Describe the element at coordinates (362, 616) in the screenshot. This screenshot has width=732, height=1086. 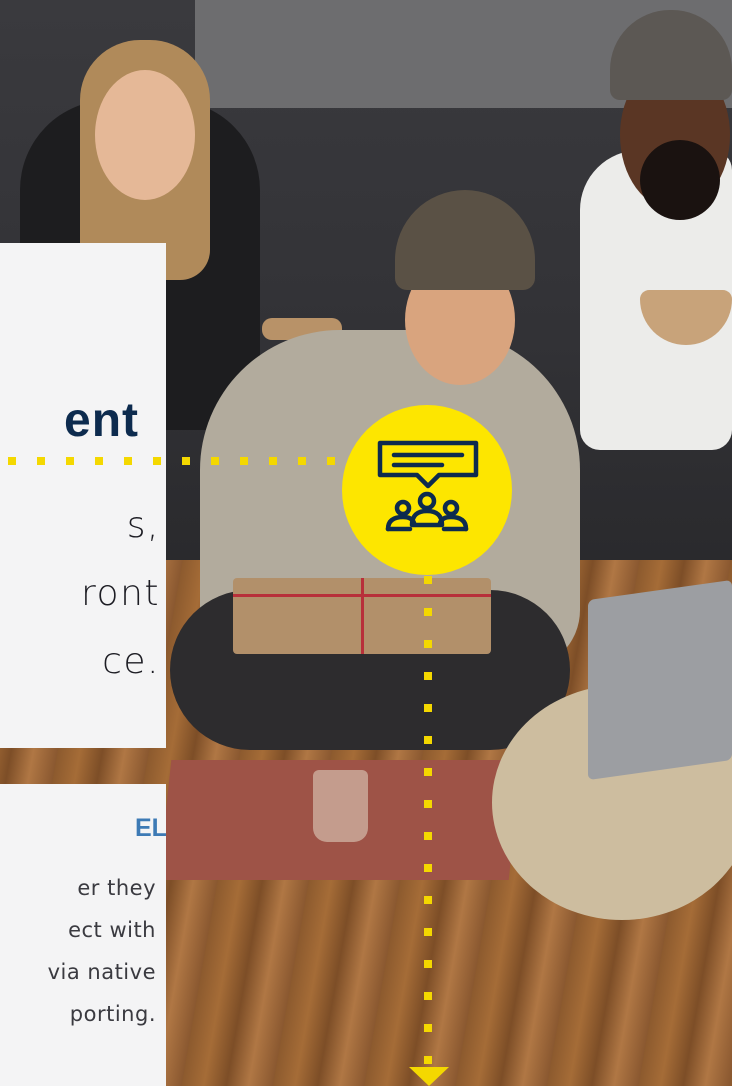
I see `gift-box` at that location.